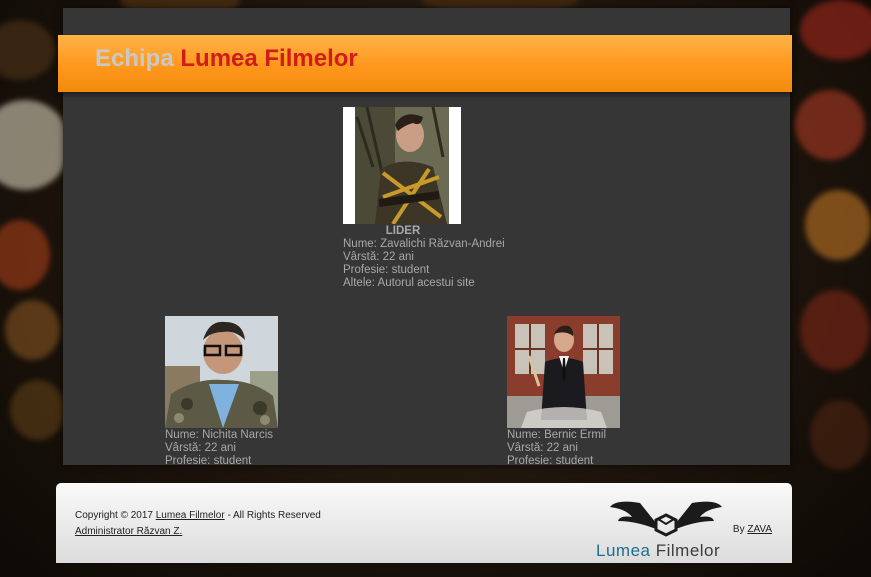 This screenshot has width=871, height=577. I want to click on member-profession-1: Profesie: student, so click(208, 461).